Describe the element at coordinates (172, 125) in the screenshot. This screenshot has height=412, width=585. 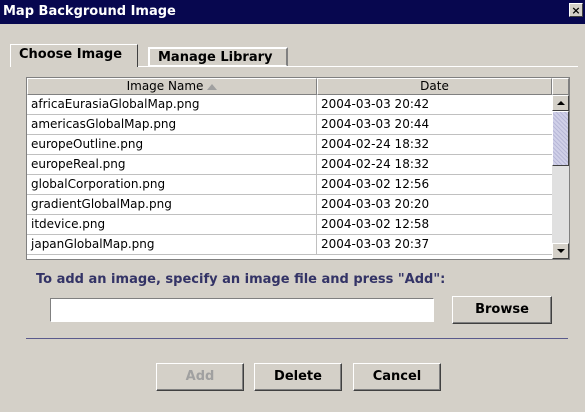
I see `cell-image-name: americasGlobalMap.png` at that location.